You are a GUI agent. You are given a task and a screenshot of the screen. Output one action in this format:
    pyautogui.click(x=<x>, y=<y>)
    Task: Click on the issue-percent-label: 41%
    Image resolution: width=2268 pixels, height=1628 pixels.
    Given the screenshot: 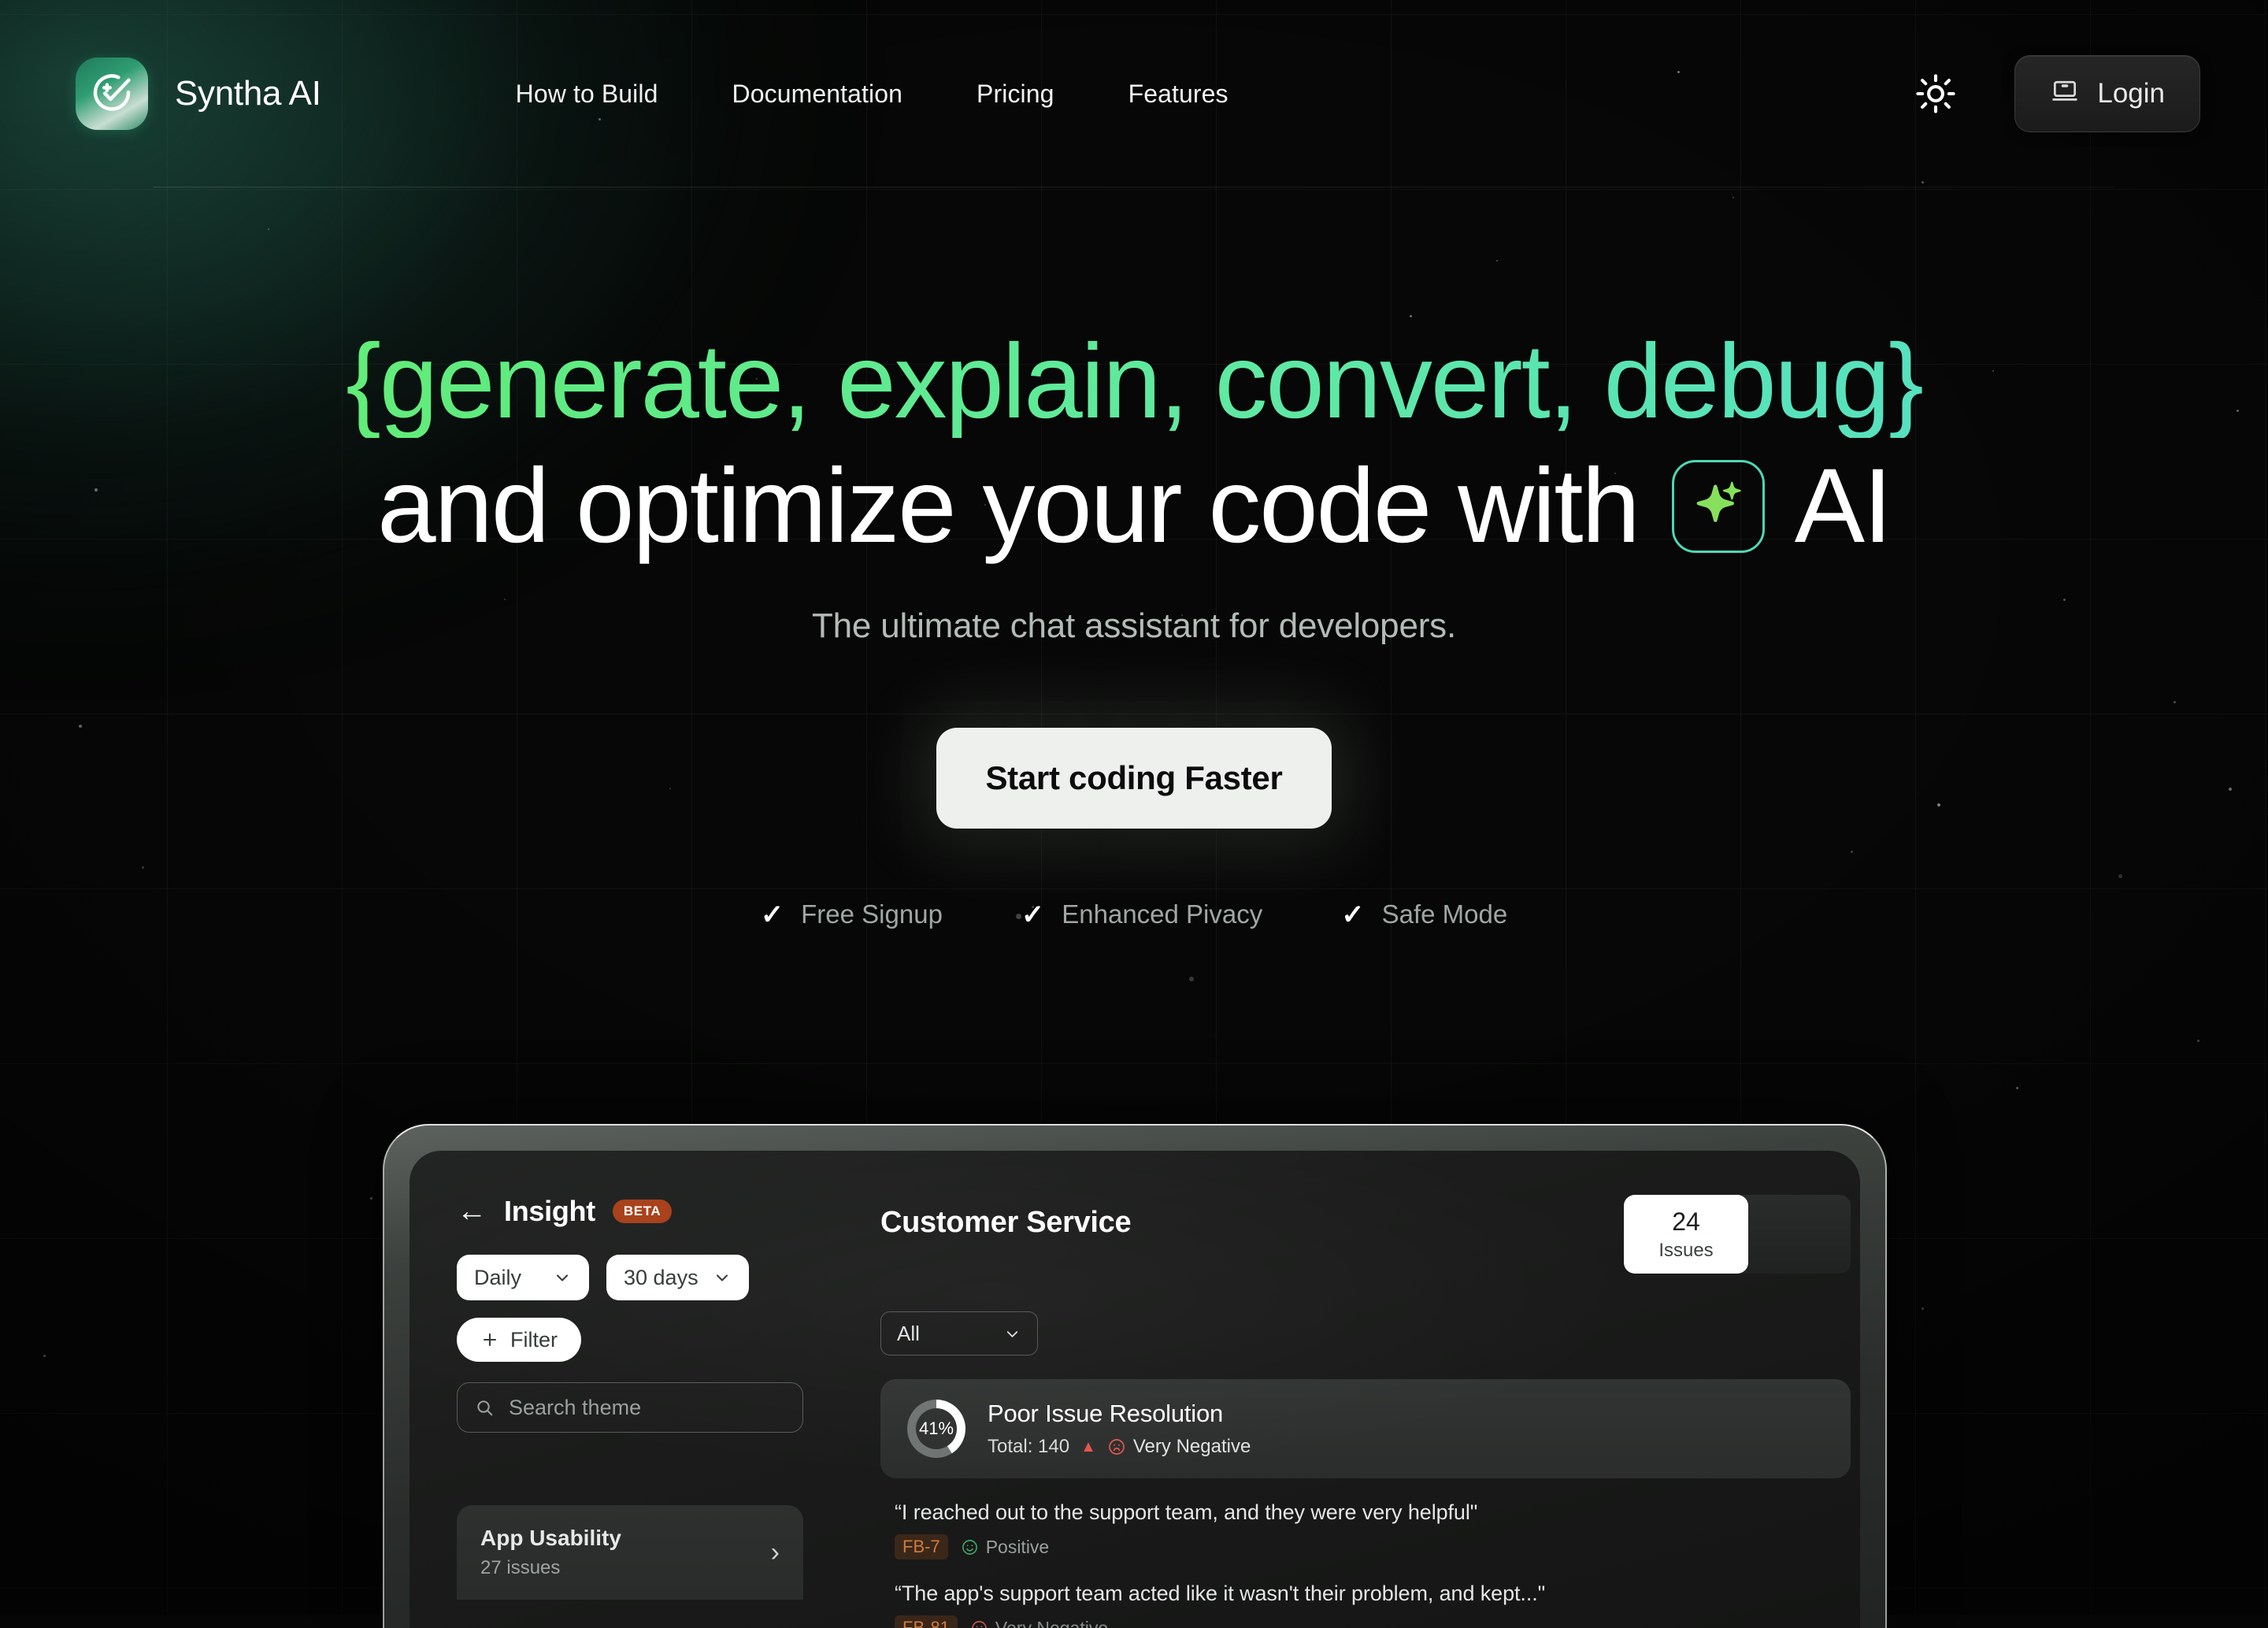 What is the action you would take?
    pyautogui.click(x=936, y=1428)
    